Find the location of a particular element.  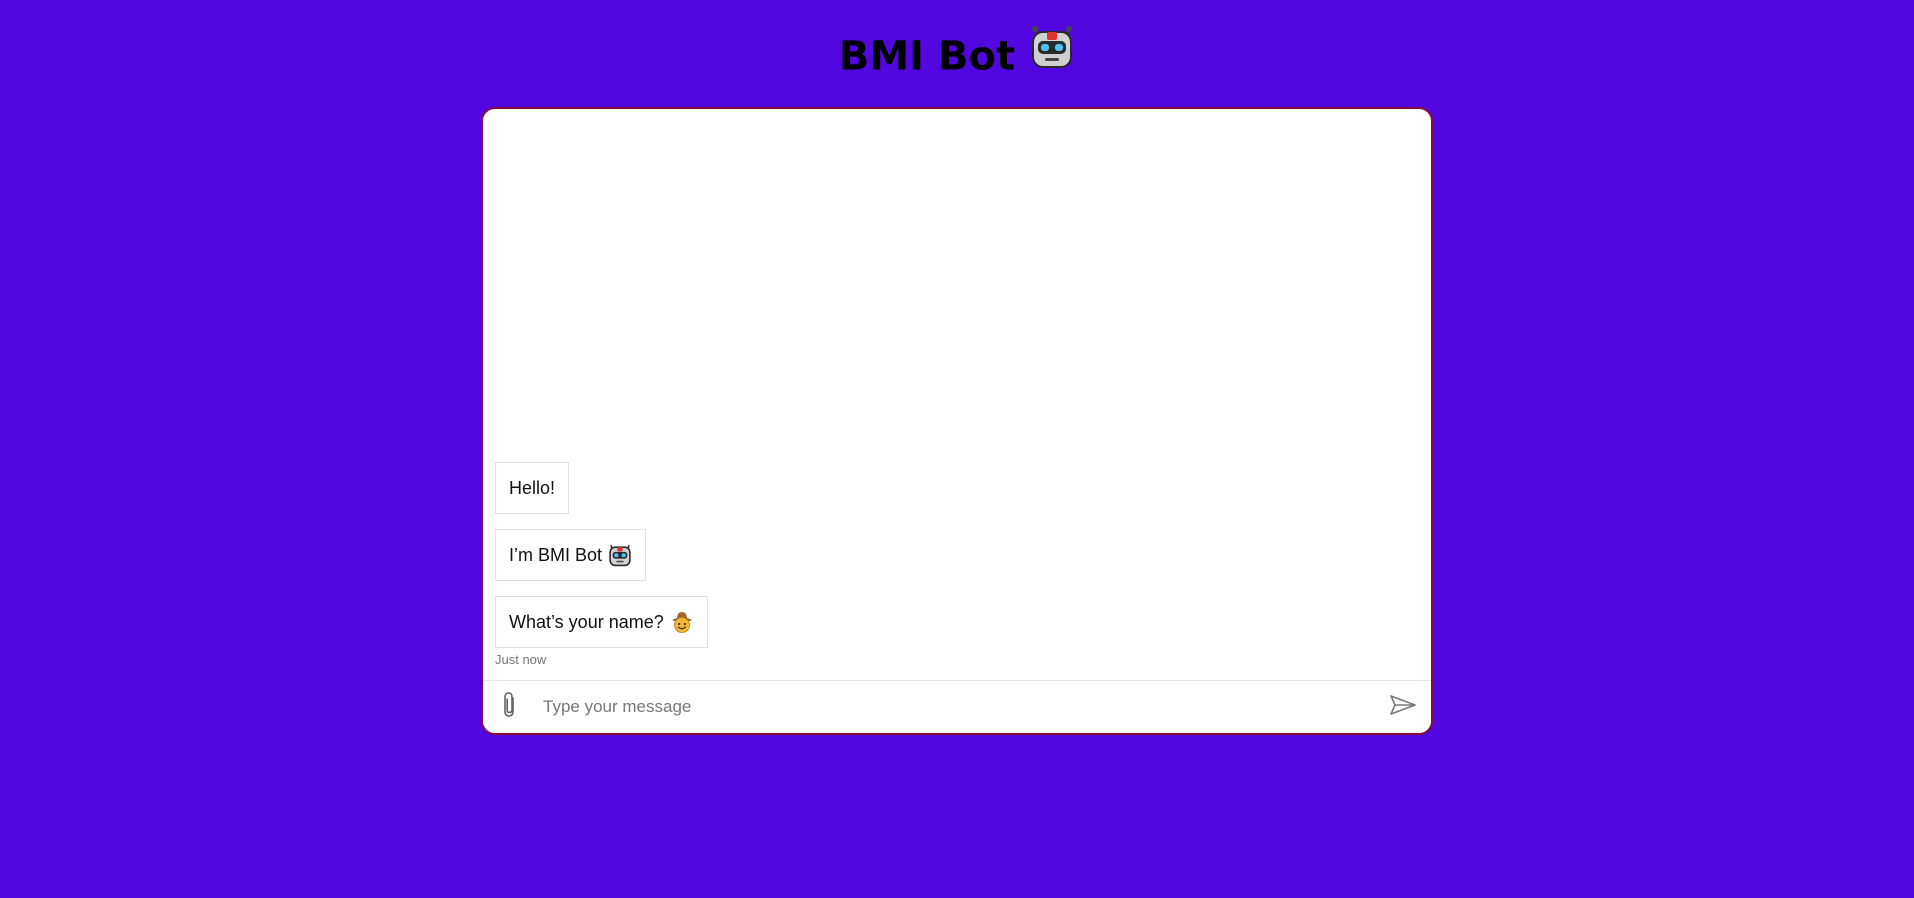

send-icon is located at coordinates (1403, 707).